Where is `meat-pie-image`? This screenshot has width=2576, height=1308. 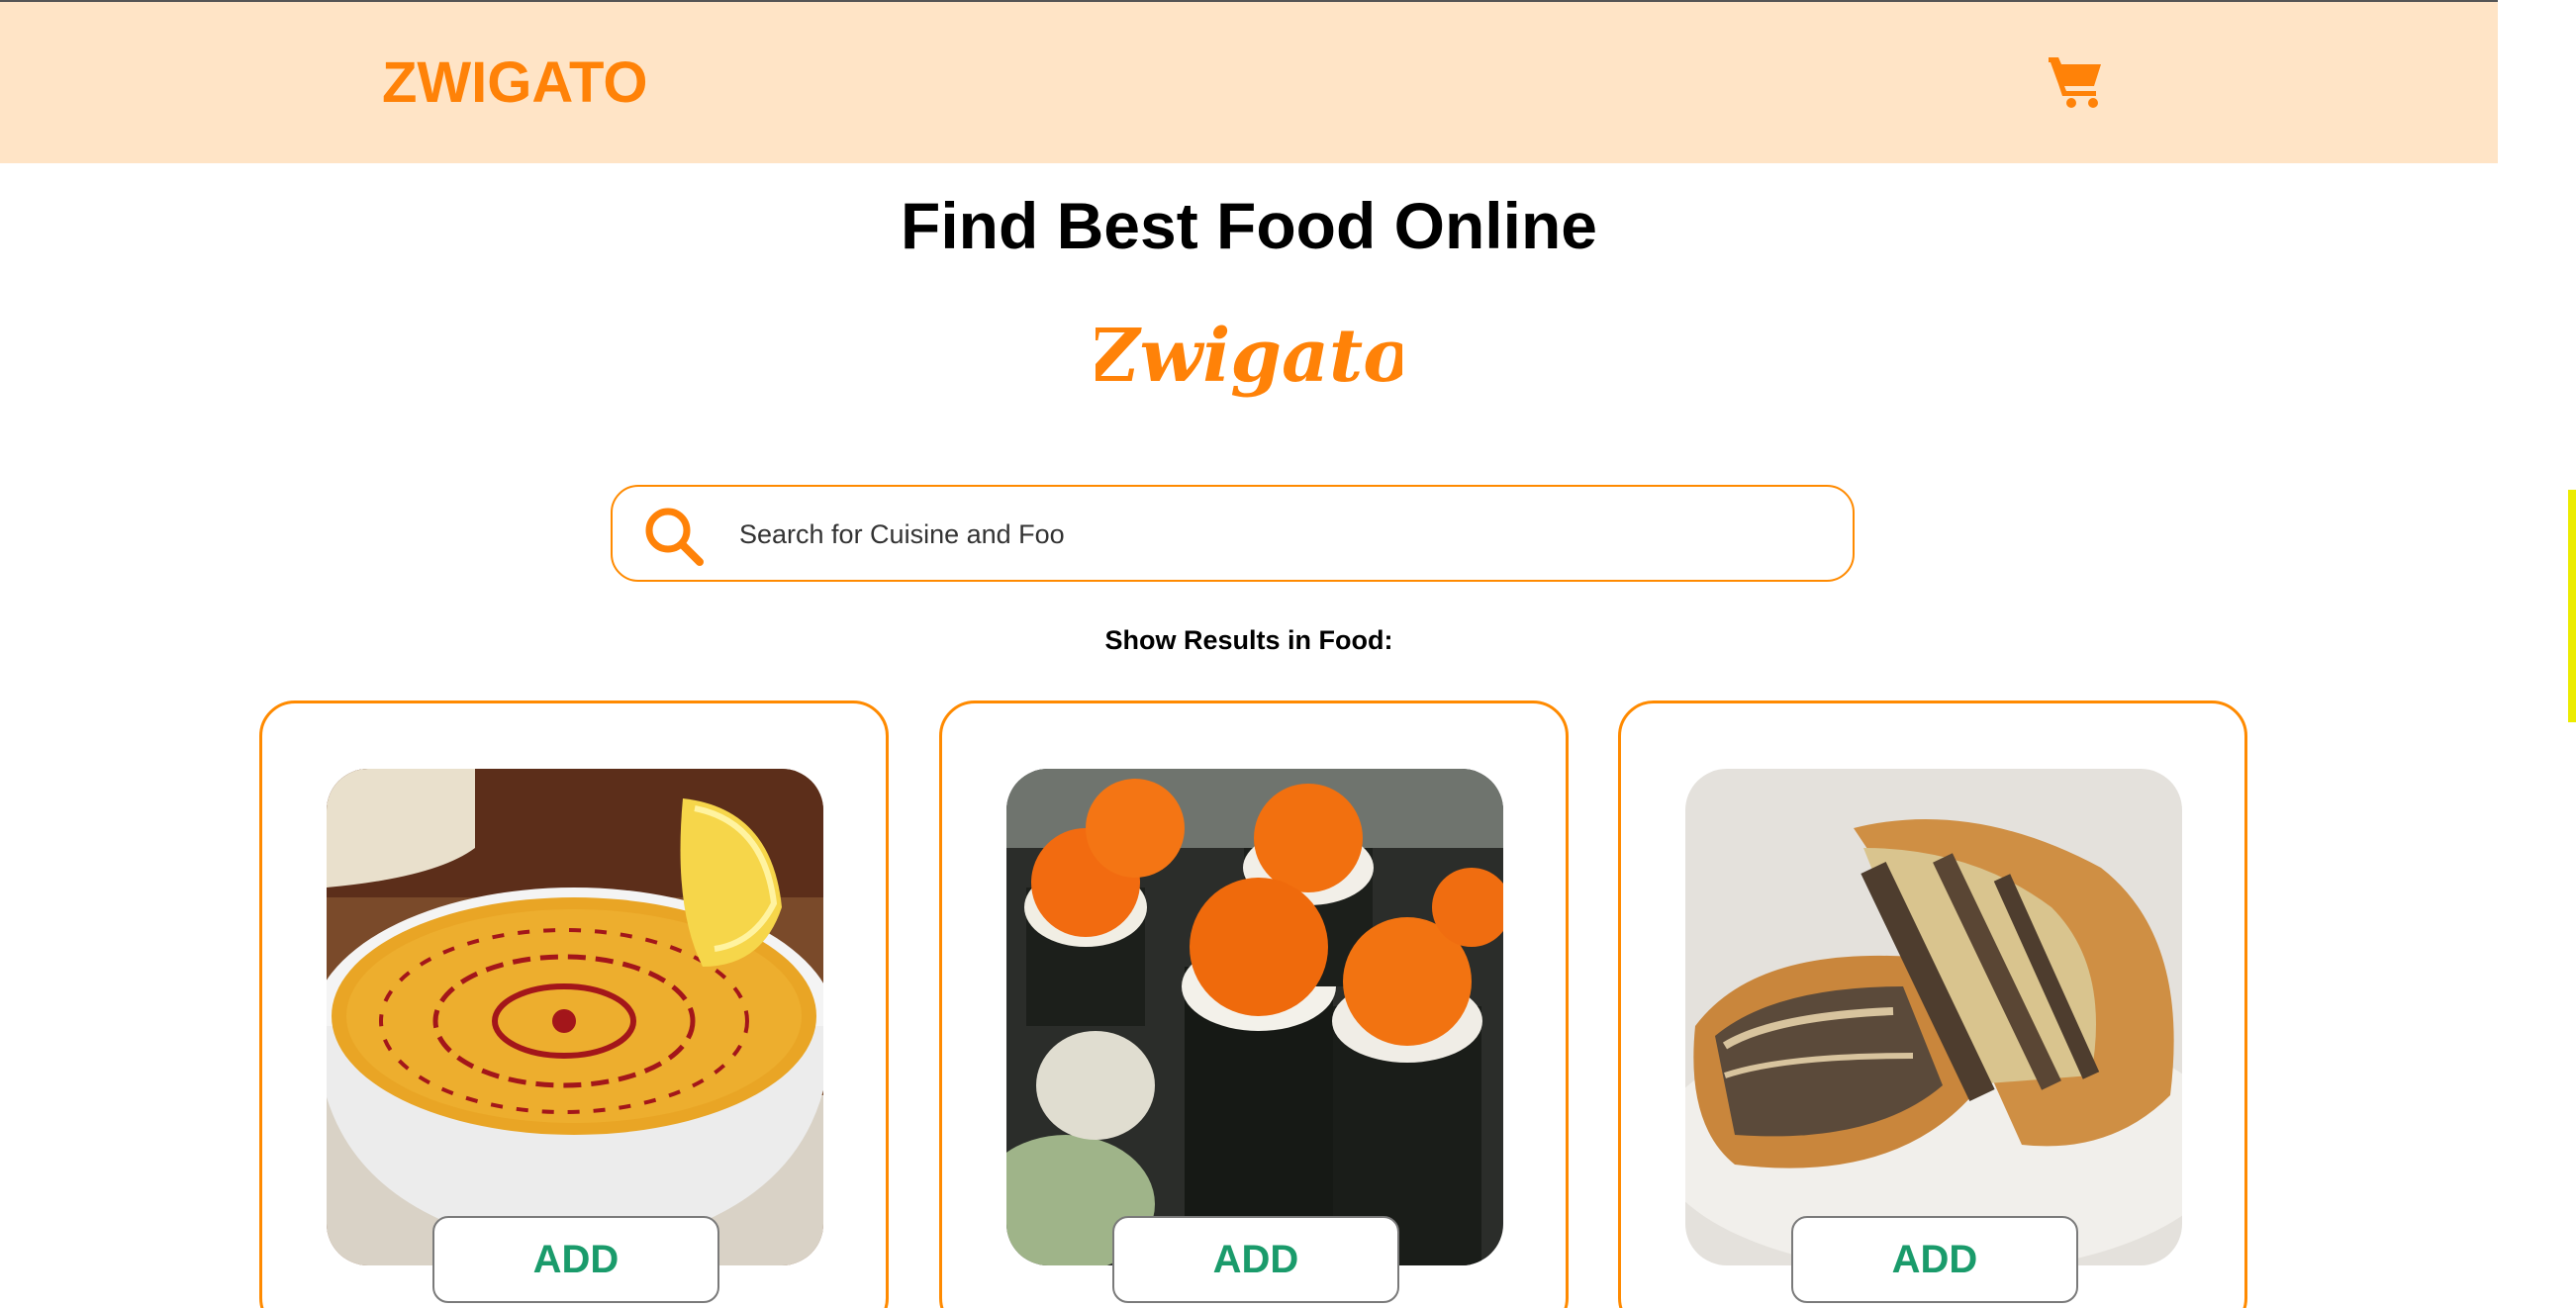
meat-pie-image is located at coordinates (1933, 1017).